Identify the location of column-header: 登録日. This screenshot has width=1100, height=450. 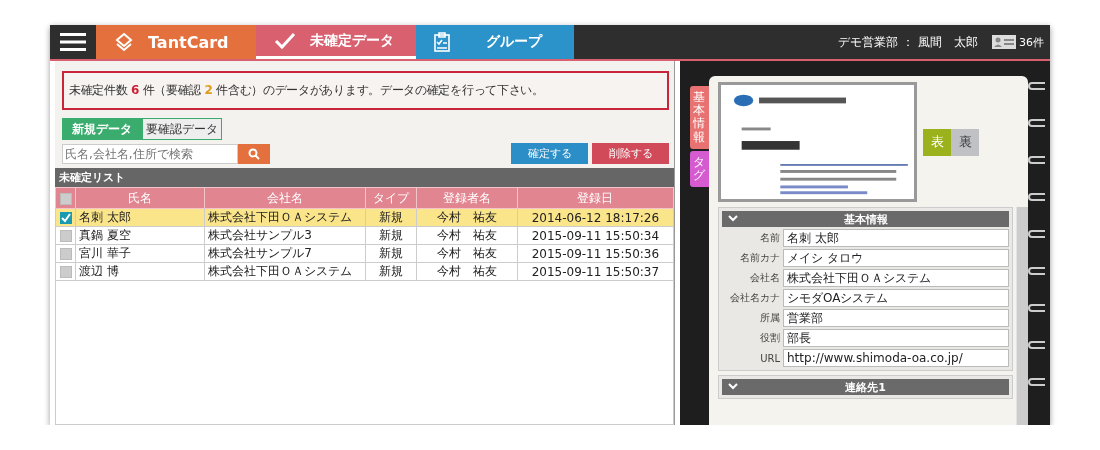
(595, 198).